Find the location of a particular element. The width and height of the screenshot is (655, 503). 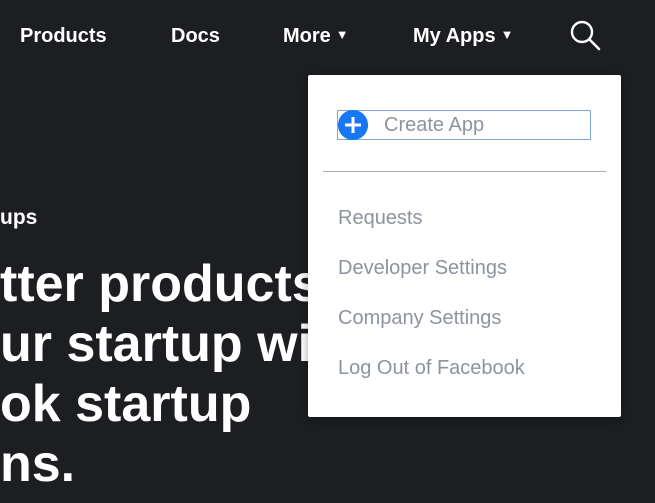

nav-docs: Docs is located at coordinates (195, 36).